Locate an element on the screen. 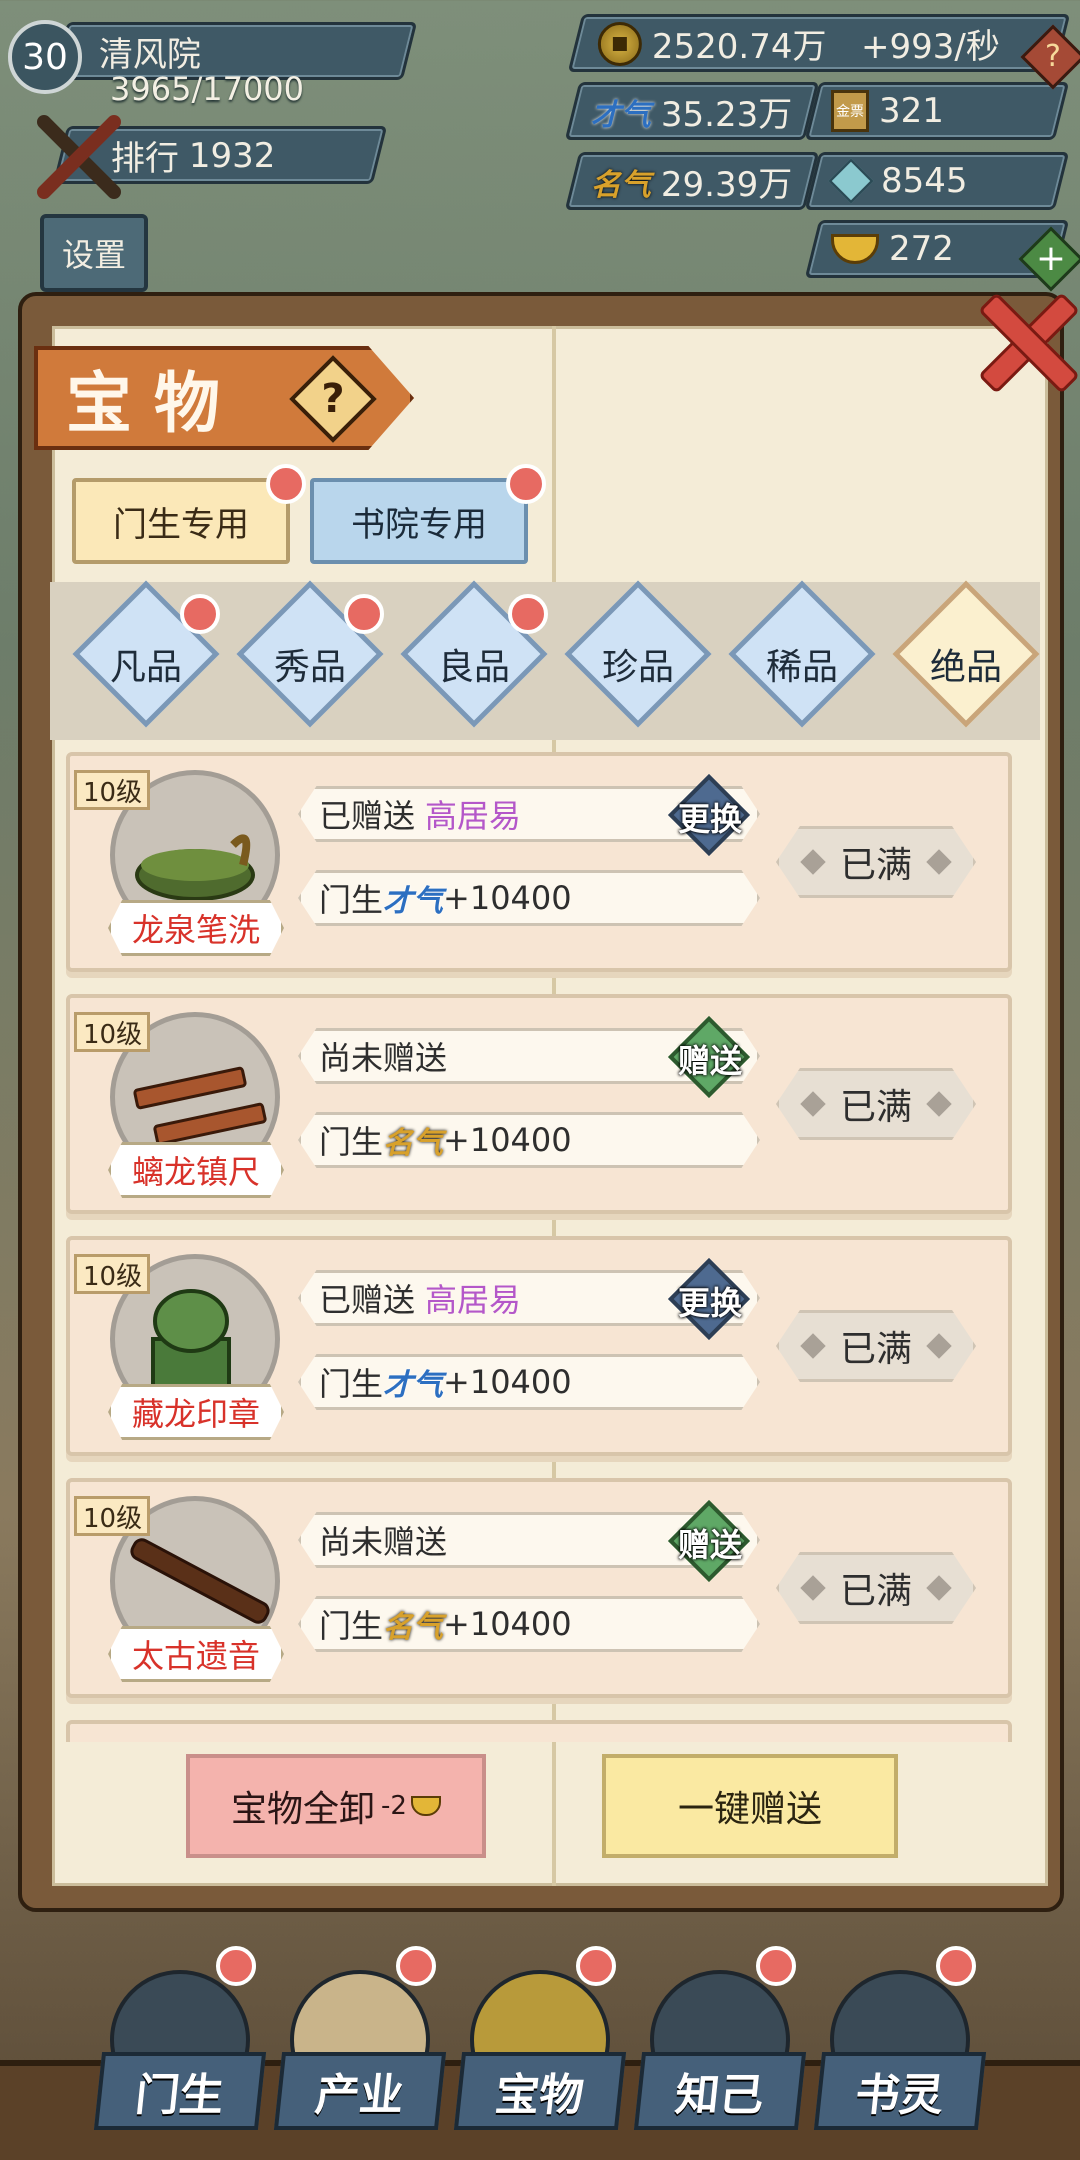 The height and width of the screenshot is (2160, 1080). gem-amount: 8545 is located at coordinates (924, 181).